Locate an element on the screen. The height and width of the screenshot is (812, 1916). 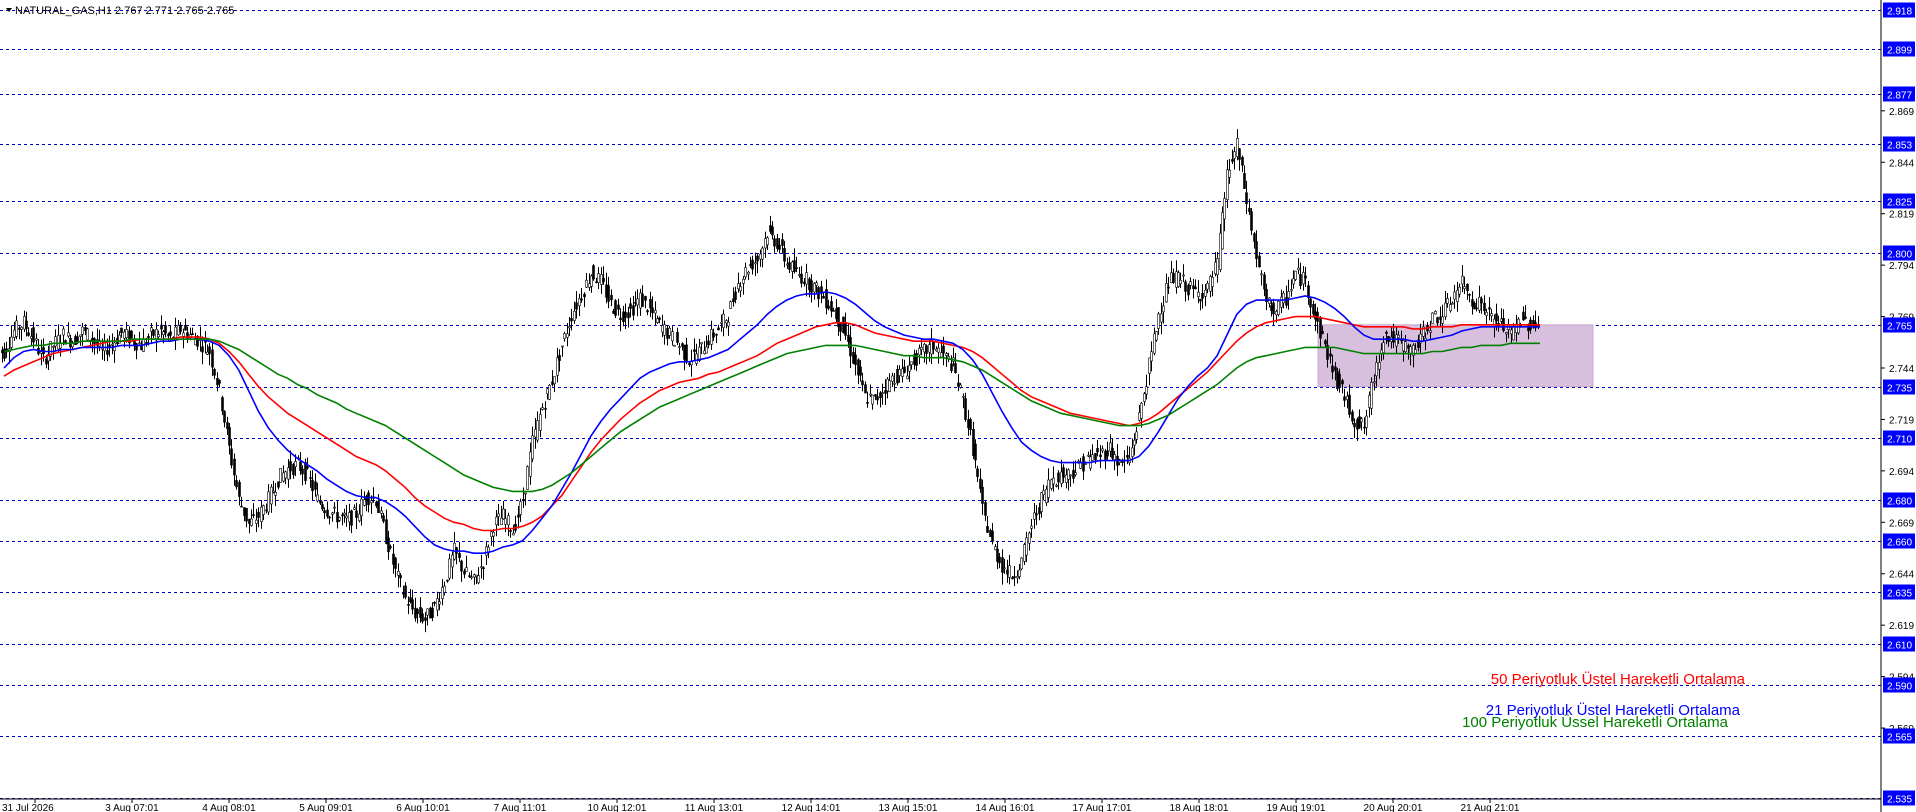
time-tick-label: 11 Aug 13:01 is located at coordinates (714, 807).